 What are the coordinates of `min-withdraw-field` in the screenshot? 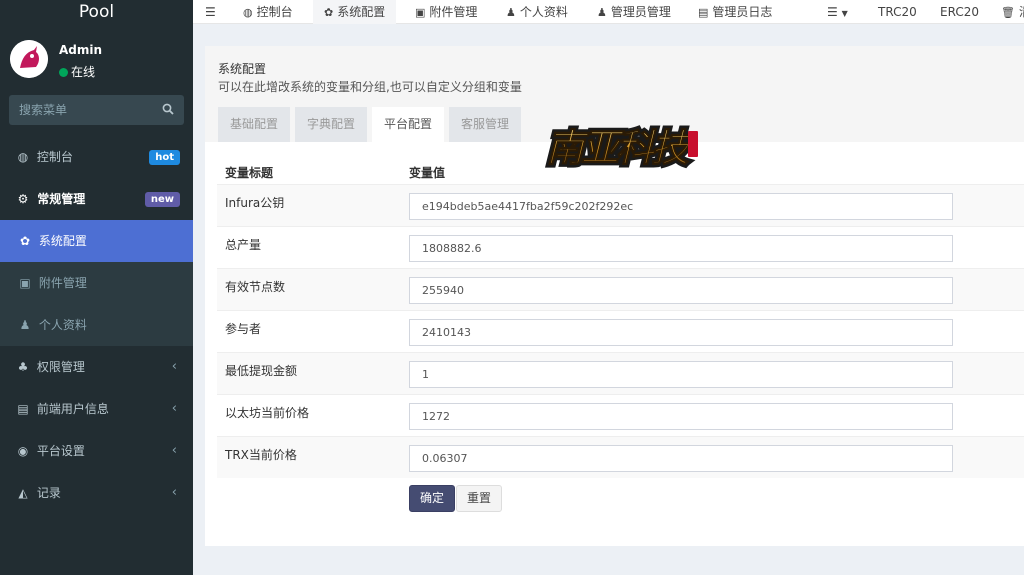 It's located at (681, 374).